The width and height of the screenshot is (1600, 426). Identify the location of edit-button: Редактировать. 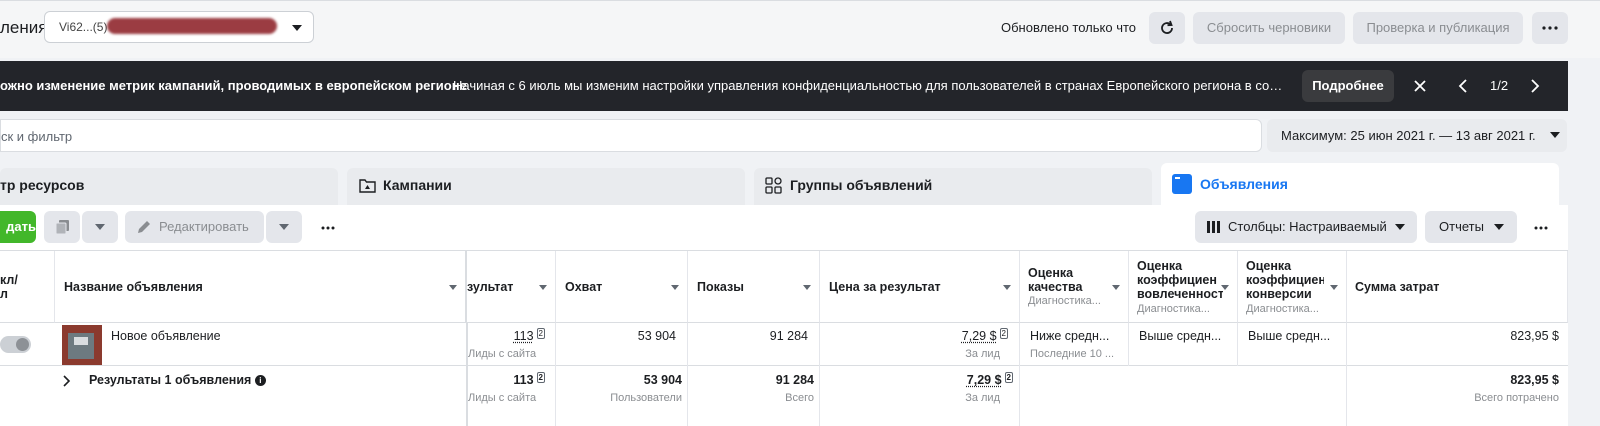
(194, 227).